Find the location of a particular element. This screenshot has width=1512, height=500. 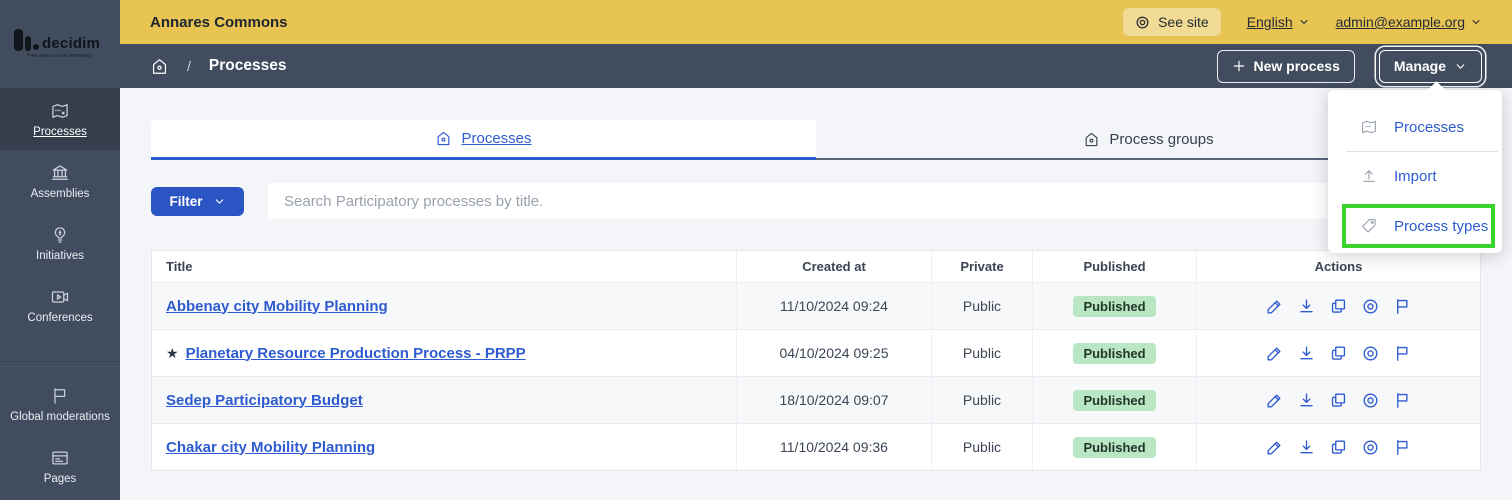

language-label: English is located at coordinates (1269, 22).